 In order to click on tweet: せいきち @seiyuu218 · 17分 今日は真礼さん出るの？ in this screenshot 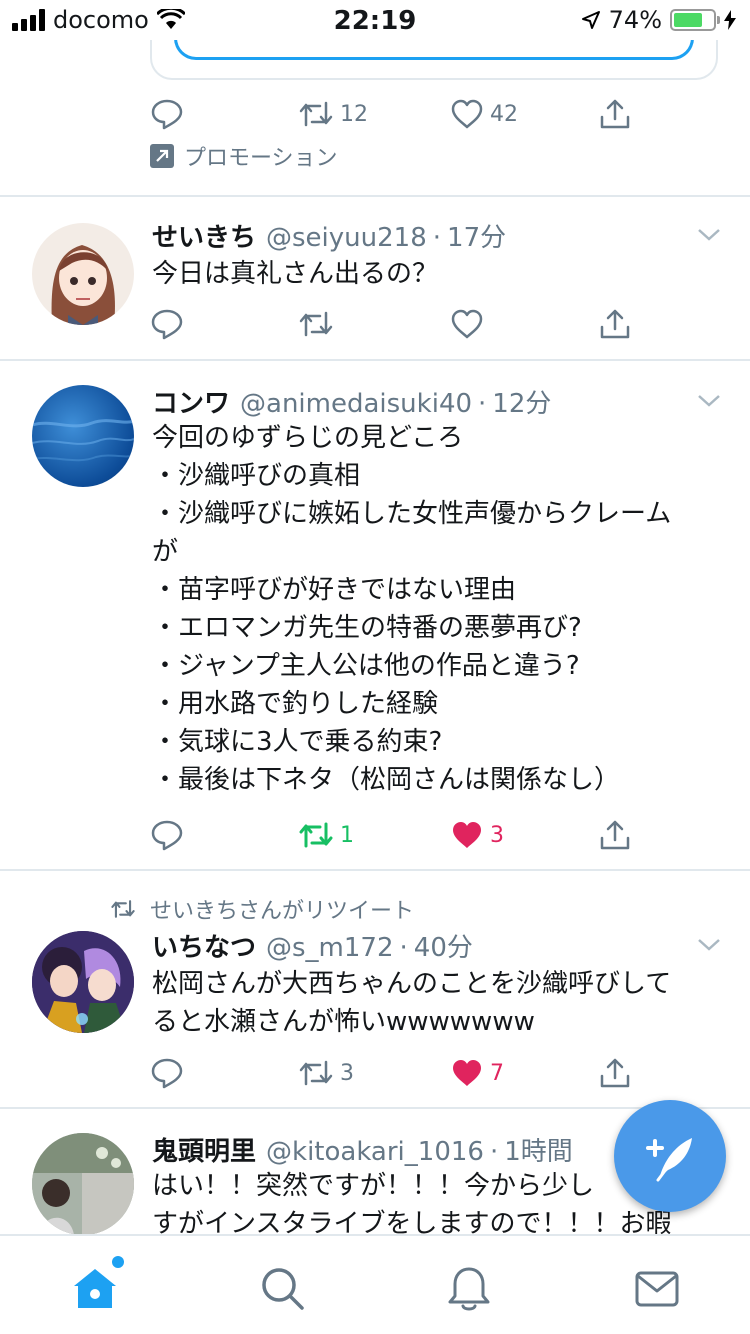, I will do `click(375, 278)`.